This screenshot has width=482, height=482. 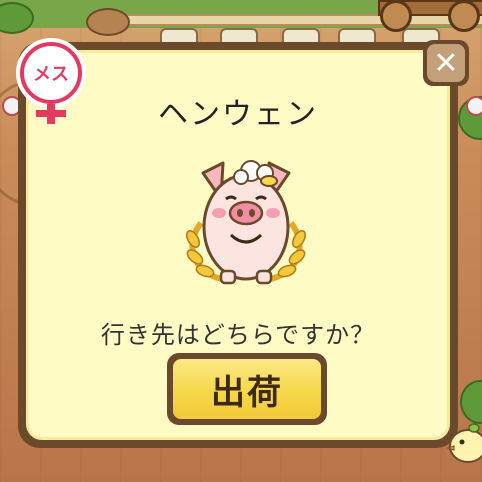 What do you see at coordinates (108, 22) in the screenshot?
I see `tree-stump` at bounding box center [108, 22].